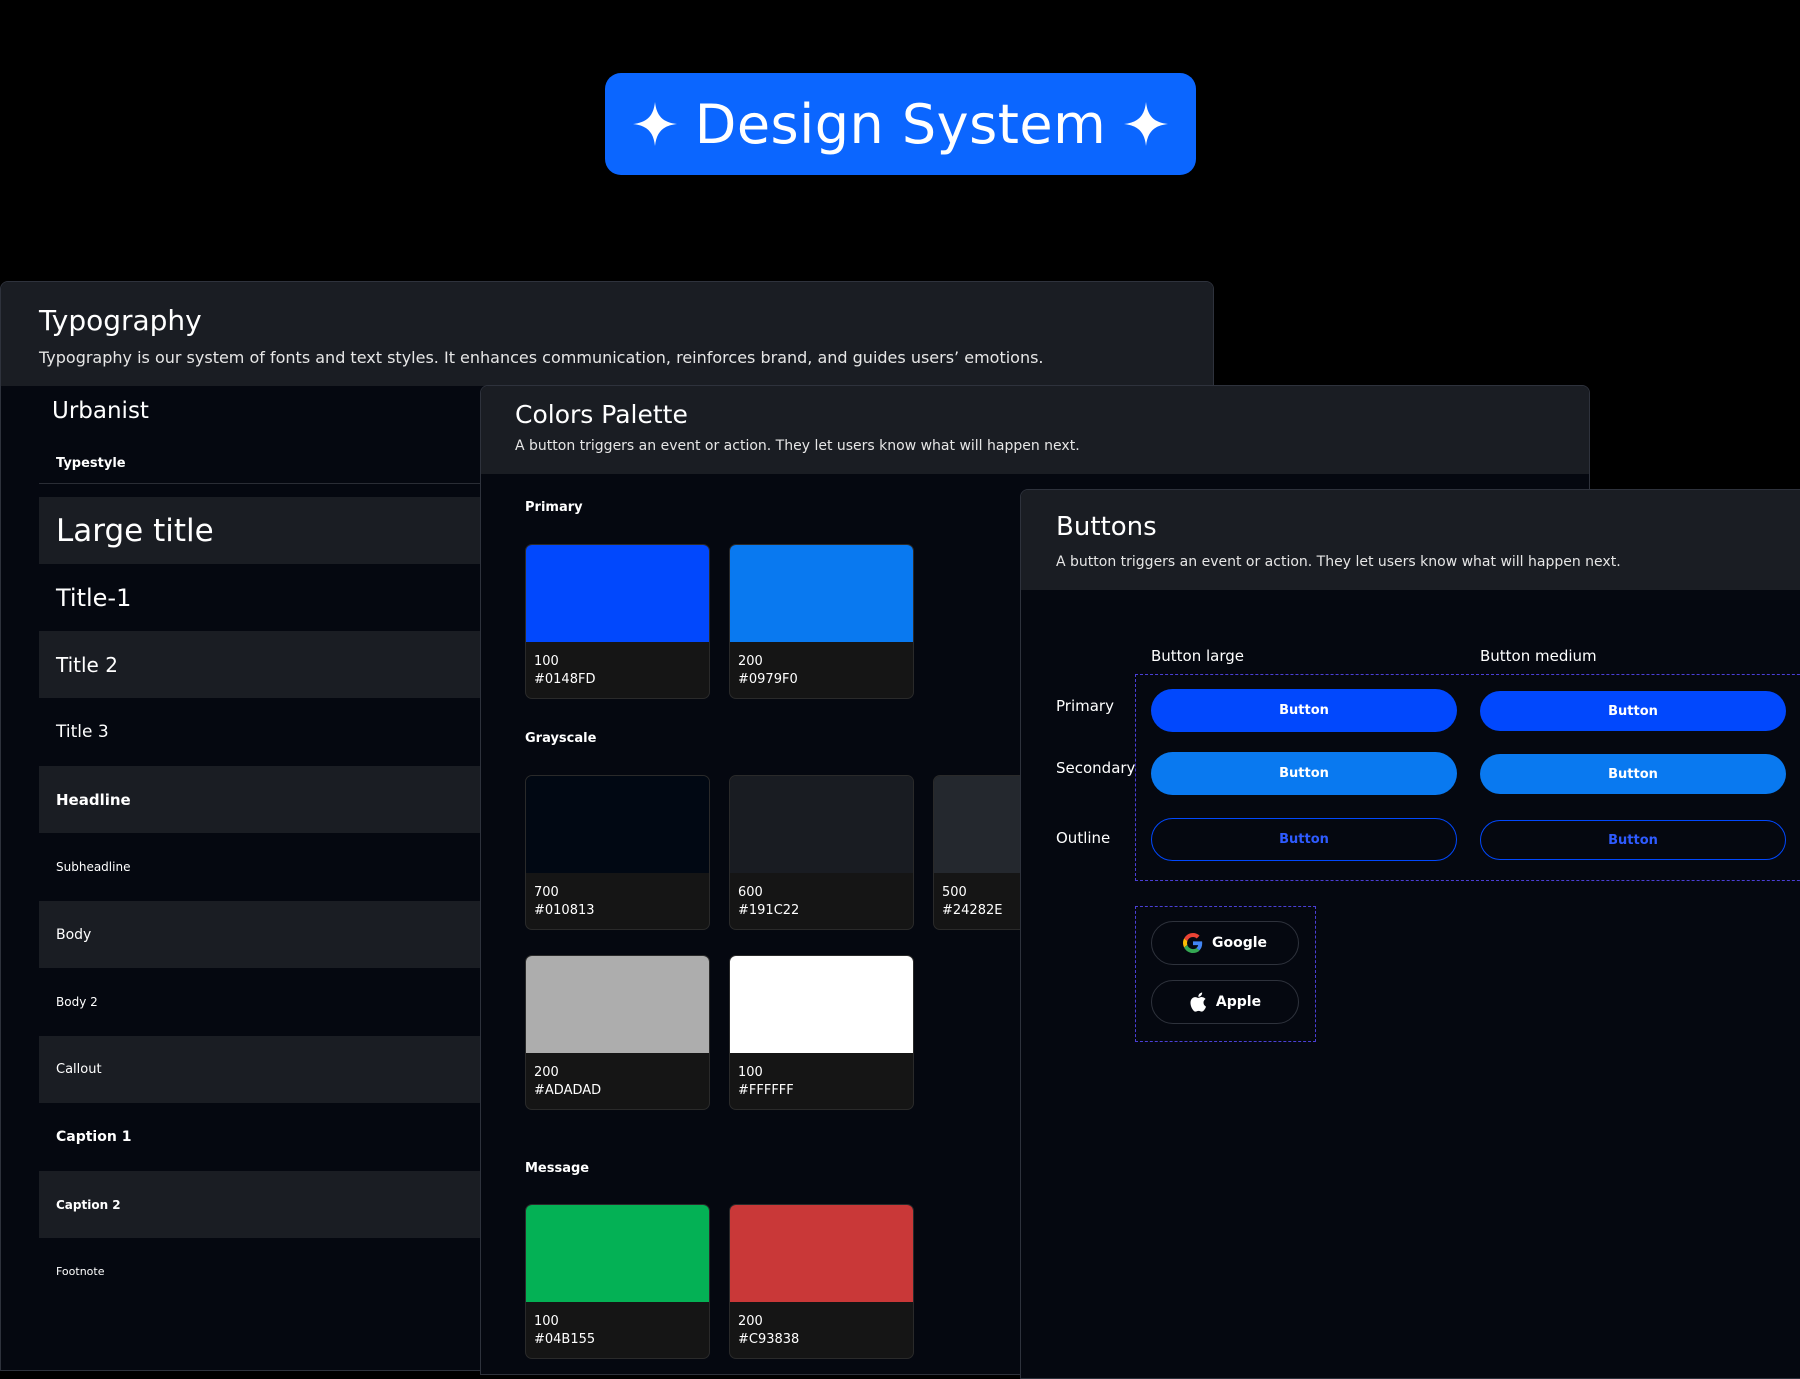  Describe the element at coordinates (100, 411) in the screenshot. I see `font-family-name: Urbanist` at that location.